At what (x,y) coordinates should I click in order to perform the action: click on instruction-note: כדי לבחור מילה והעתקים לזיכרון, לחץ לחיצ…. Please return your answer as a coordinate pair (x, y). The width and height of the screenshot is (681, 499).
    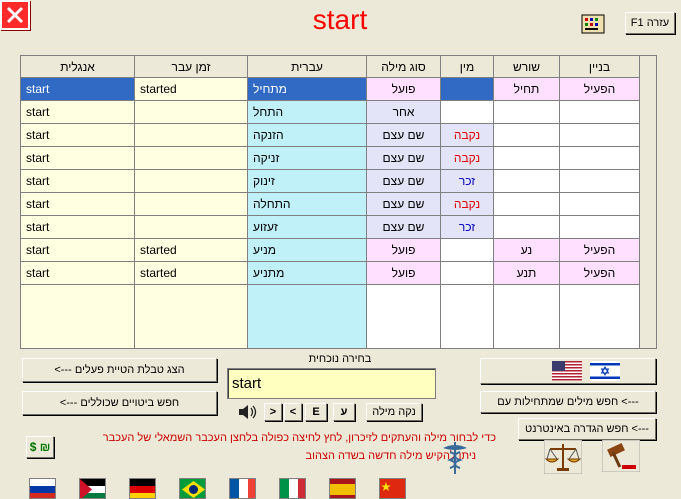
    Looking at the image, I should click on (299, 438).